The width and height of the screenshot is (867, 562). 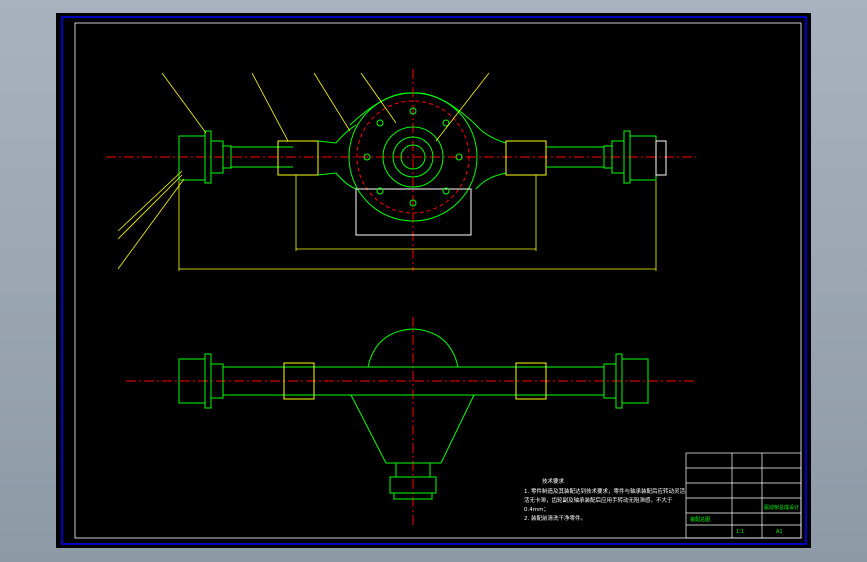 I want to click on tech-req-line-1: 1. 零件制造及其装配达到技术要求，零件与轴承装配后应转动灵活, so click(x=604, y=491).